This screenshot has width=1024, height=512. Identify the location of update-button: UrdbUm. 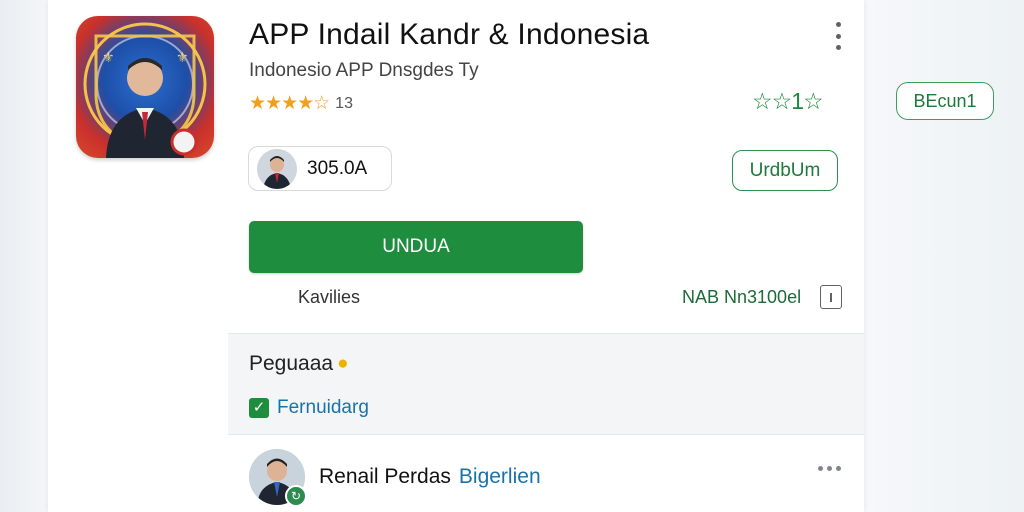
(785, 170).